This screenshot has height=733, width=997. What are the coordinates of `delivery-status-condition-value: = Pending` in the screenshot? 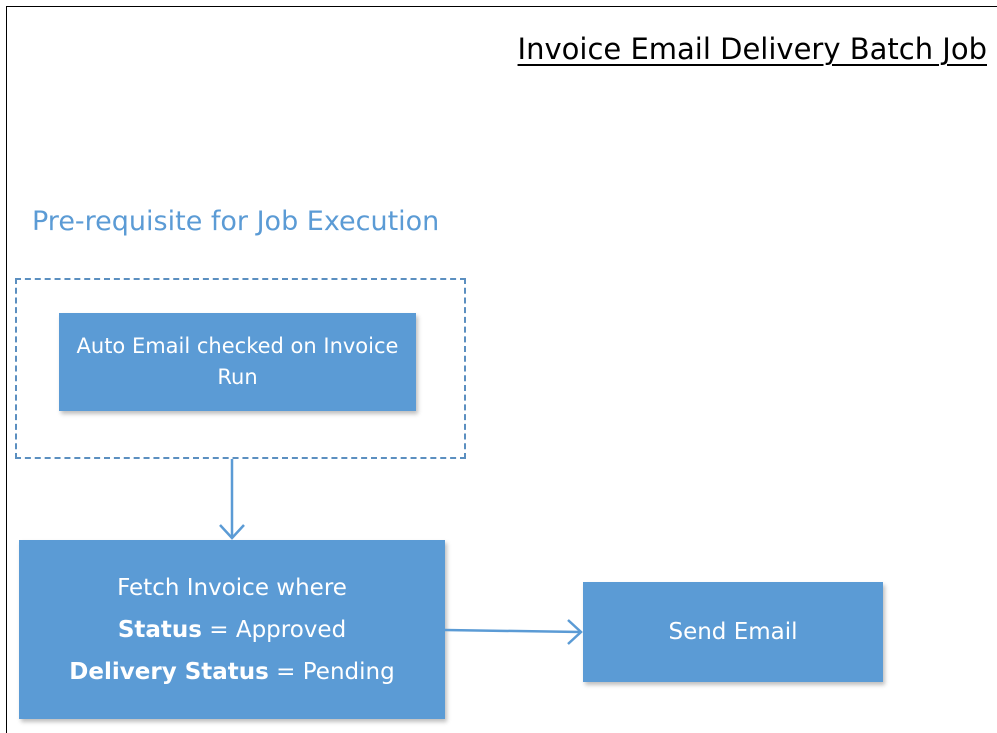 It's located at (335, 671).